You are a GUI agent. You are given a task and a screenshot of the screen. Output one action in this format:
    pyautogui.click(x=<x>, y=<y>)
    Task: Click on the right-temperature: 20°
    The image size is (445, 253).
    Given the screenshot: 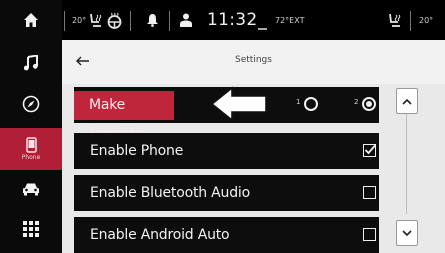 What is the action you would take?
    pyautogui.click(x=426, y=20)
    